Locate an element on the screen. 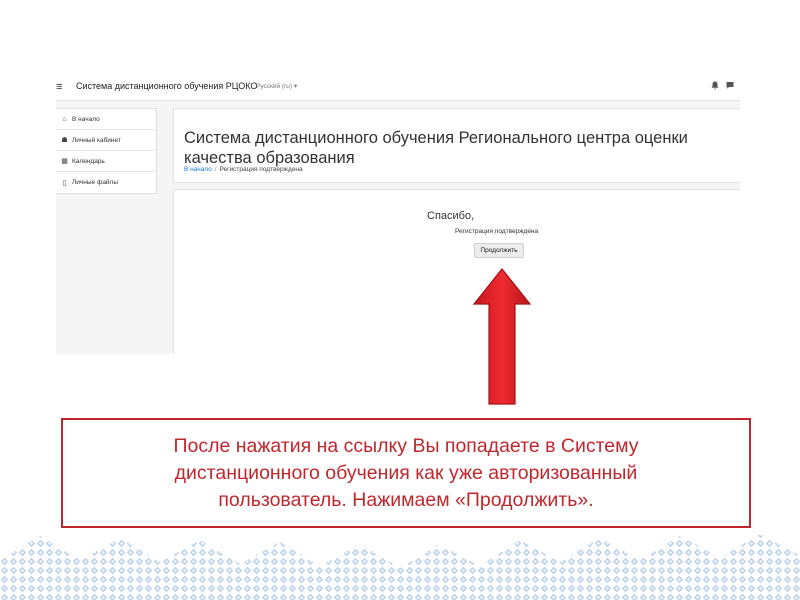 This screenshot has height=600, width=800. sidebar-item-home: ⌂ В начало is located at coordinates (106, 119).